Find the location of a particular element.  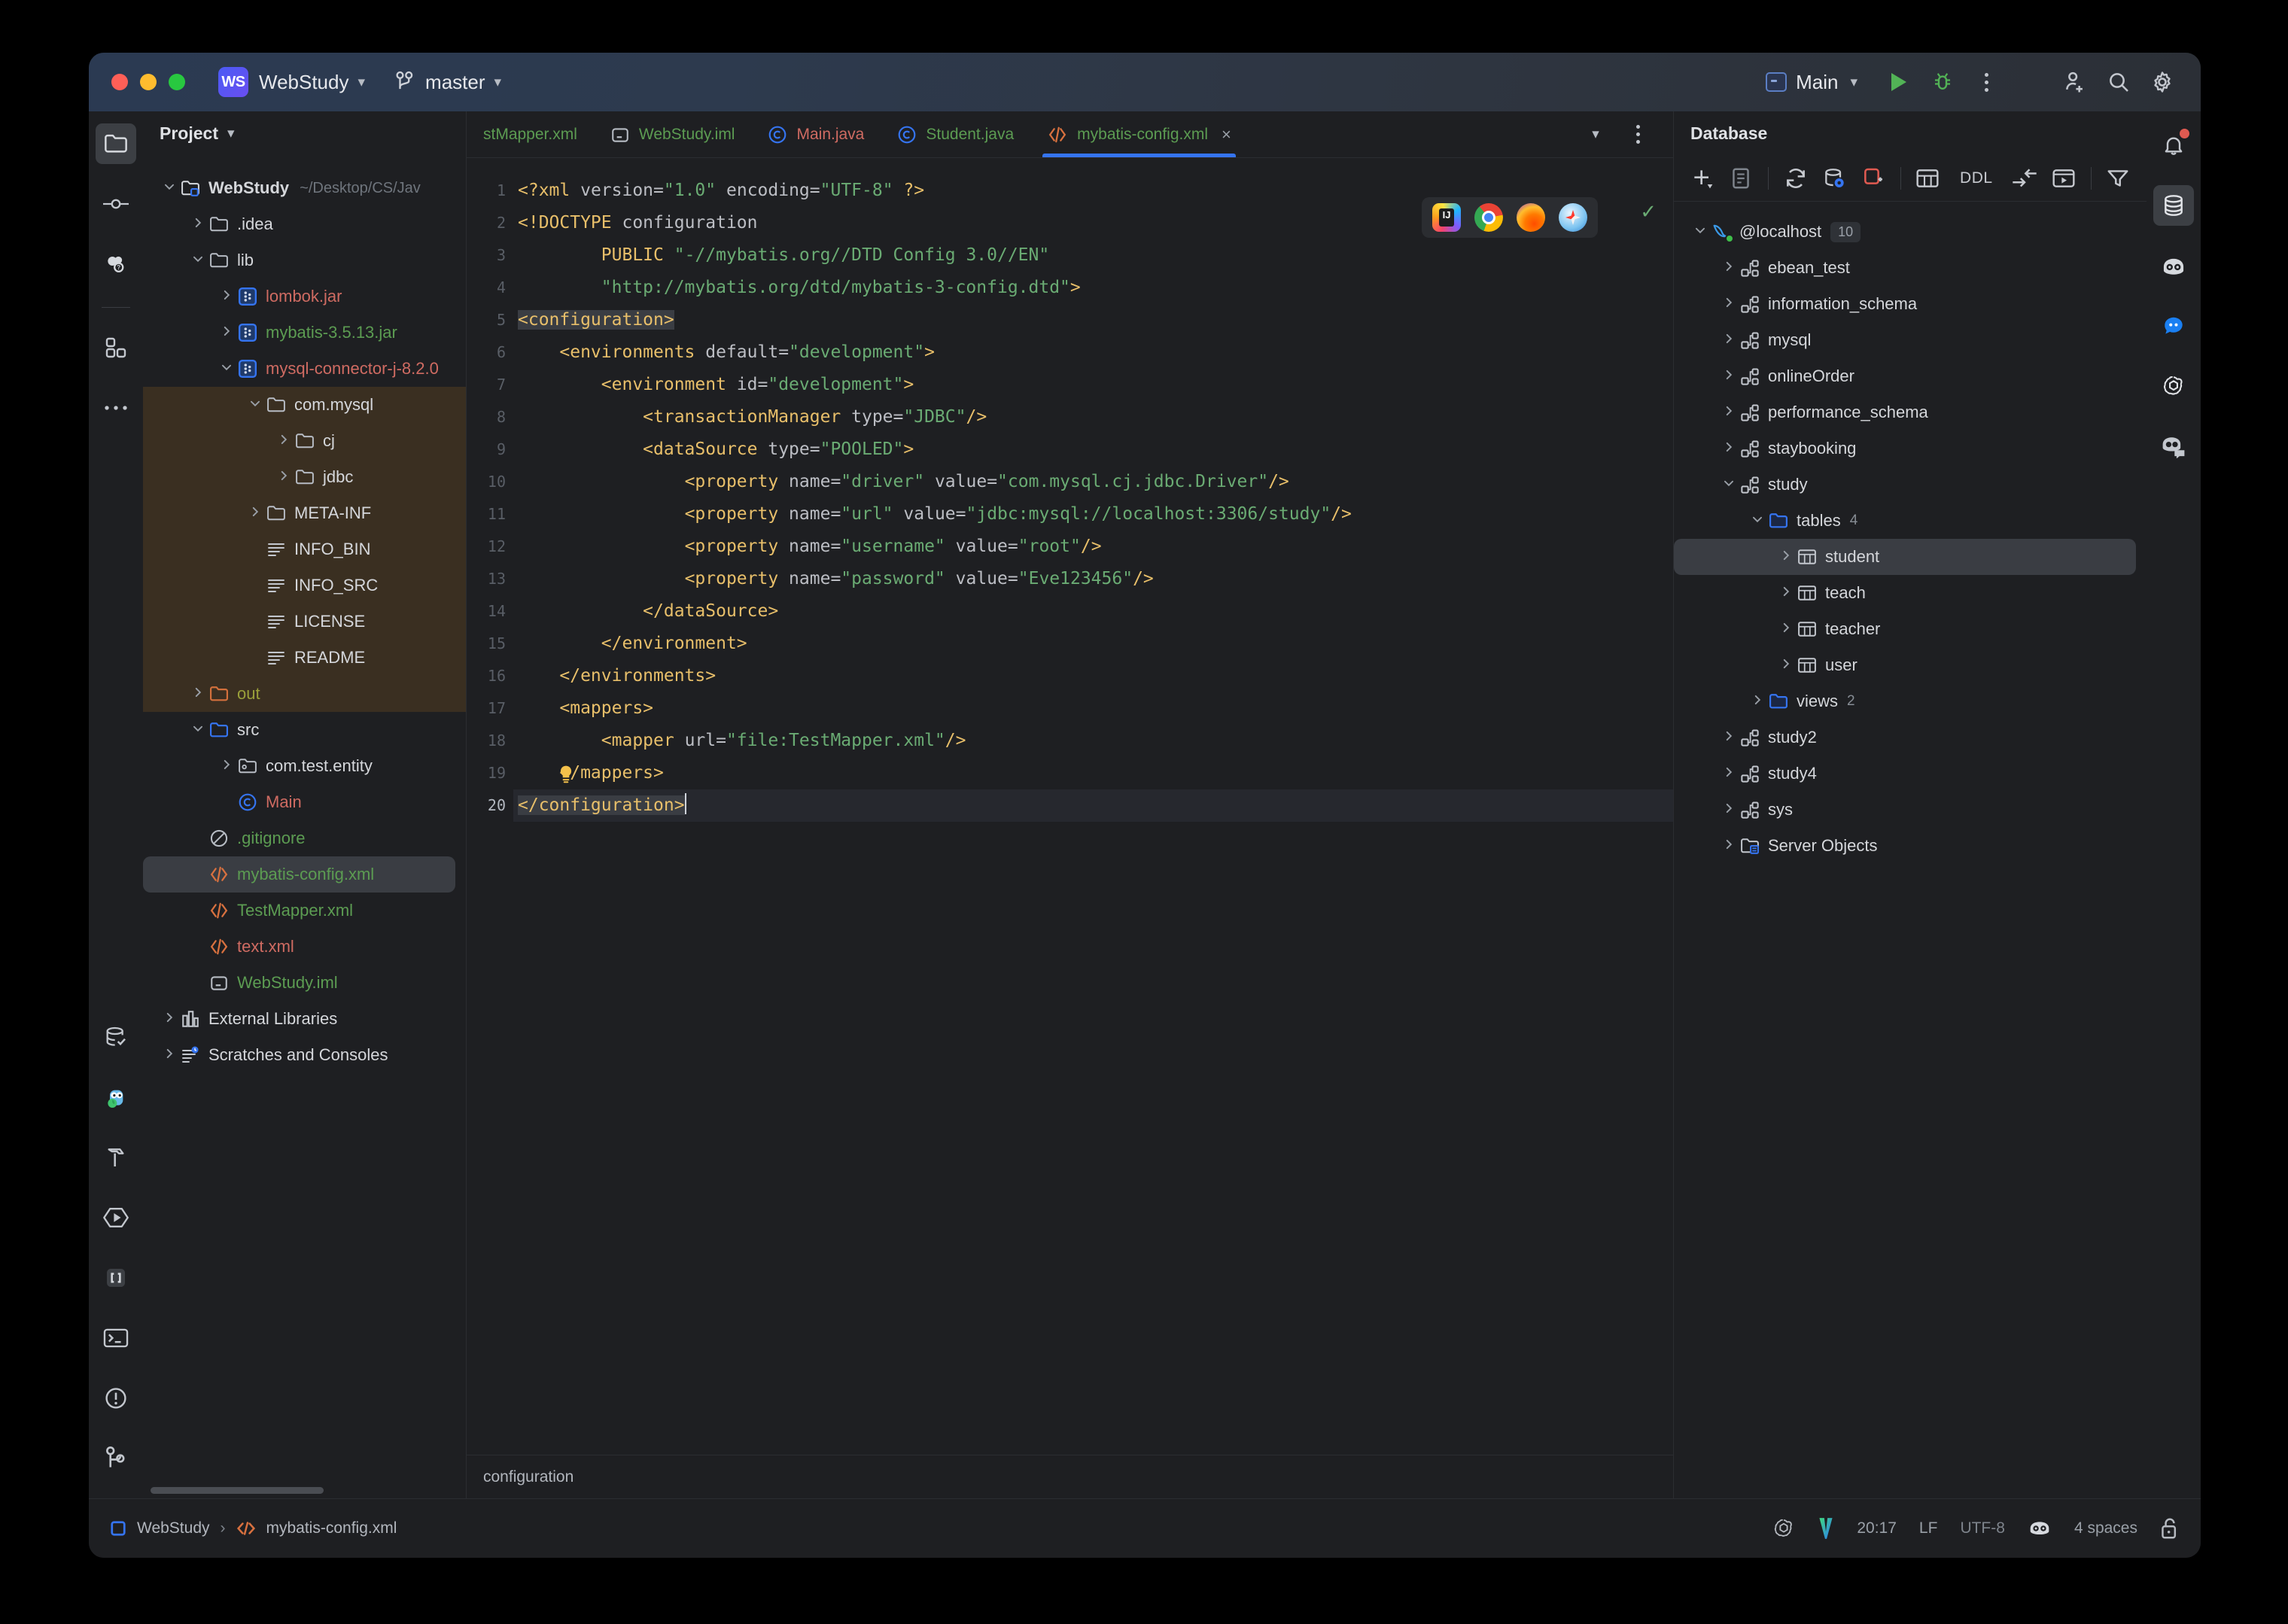

project-tree-item: WebStudy ~/Desktop/CS/Jav is located at coordinates (305, 188).